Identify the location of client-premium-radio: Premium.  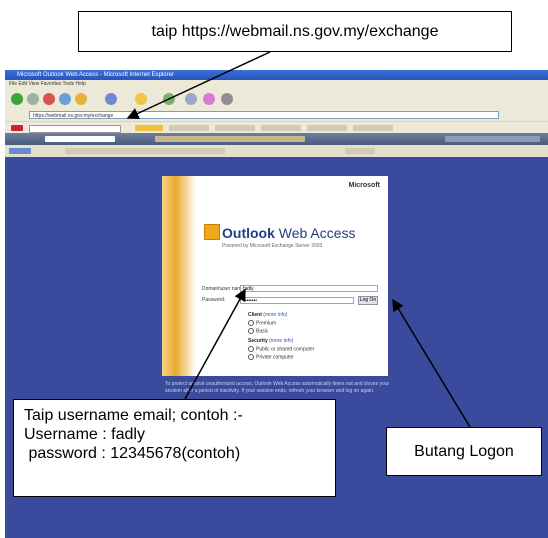
(262, 323).